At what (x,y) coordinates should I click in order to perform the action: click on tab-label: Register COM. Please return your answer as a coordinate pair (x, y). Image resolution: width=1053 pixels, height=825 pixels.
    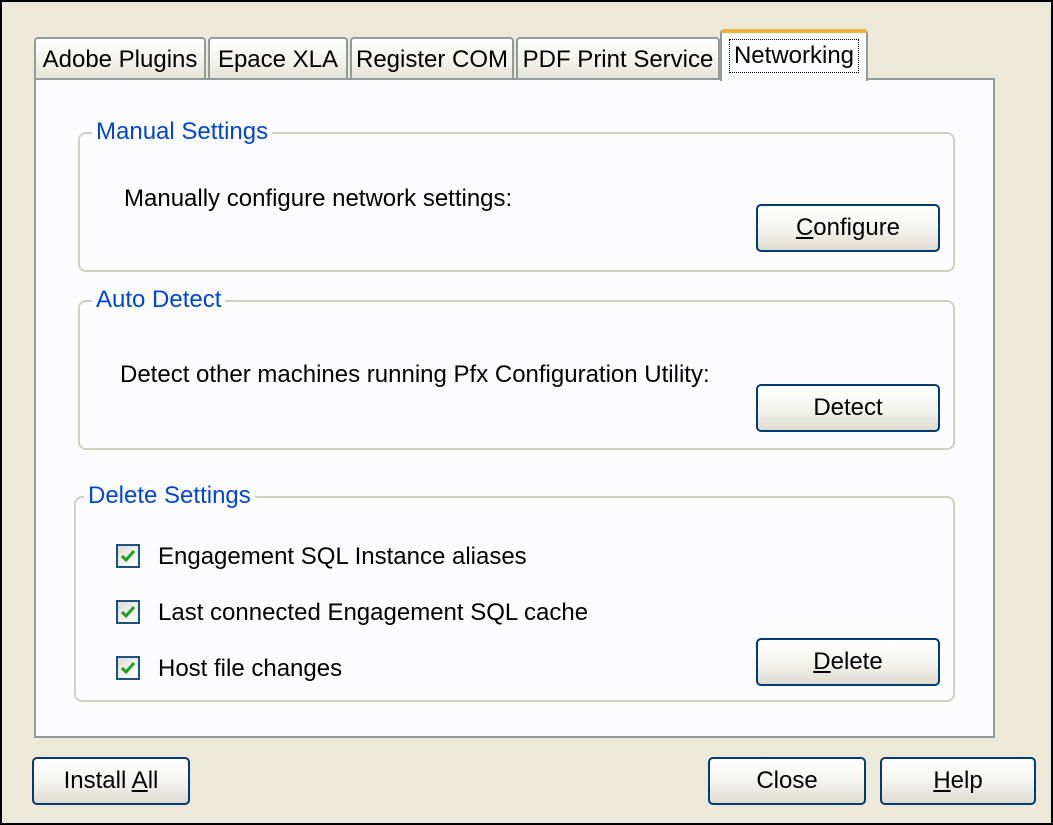
    Looking at the image, I should click on (432, 59).